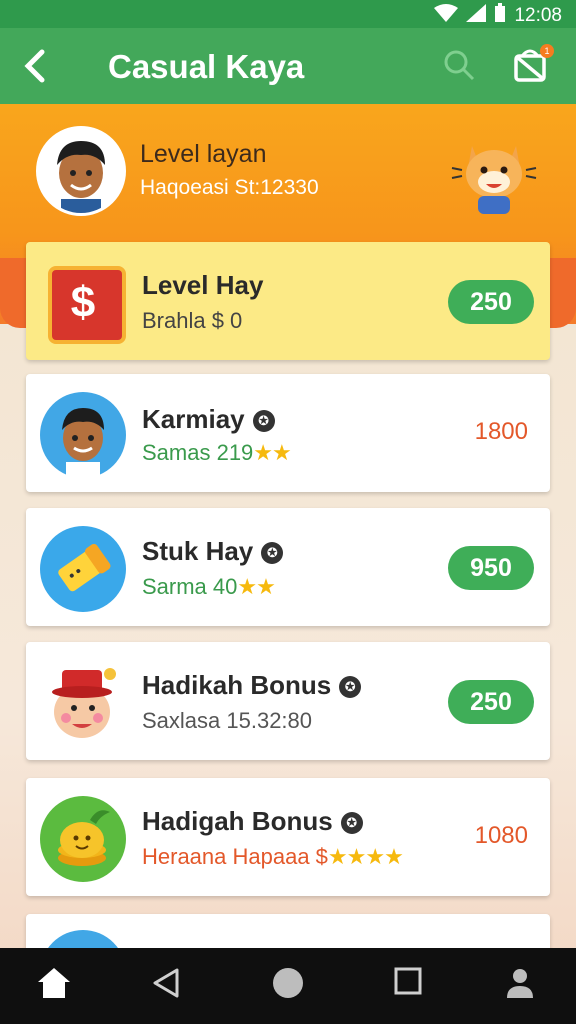 This screenshot has height=1024, width=576. What do you see at coordinates (500, 16) in the screenshot?
I see `battery-icon` at bounding box center [500, 16].